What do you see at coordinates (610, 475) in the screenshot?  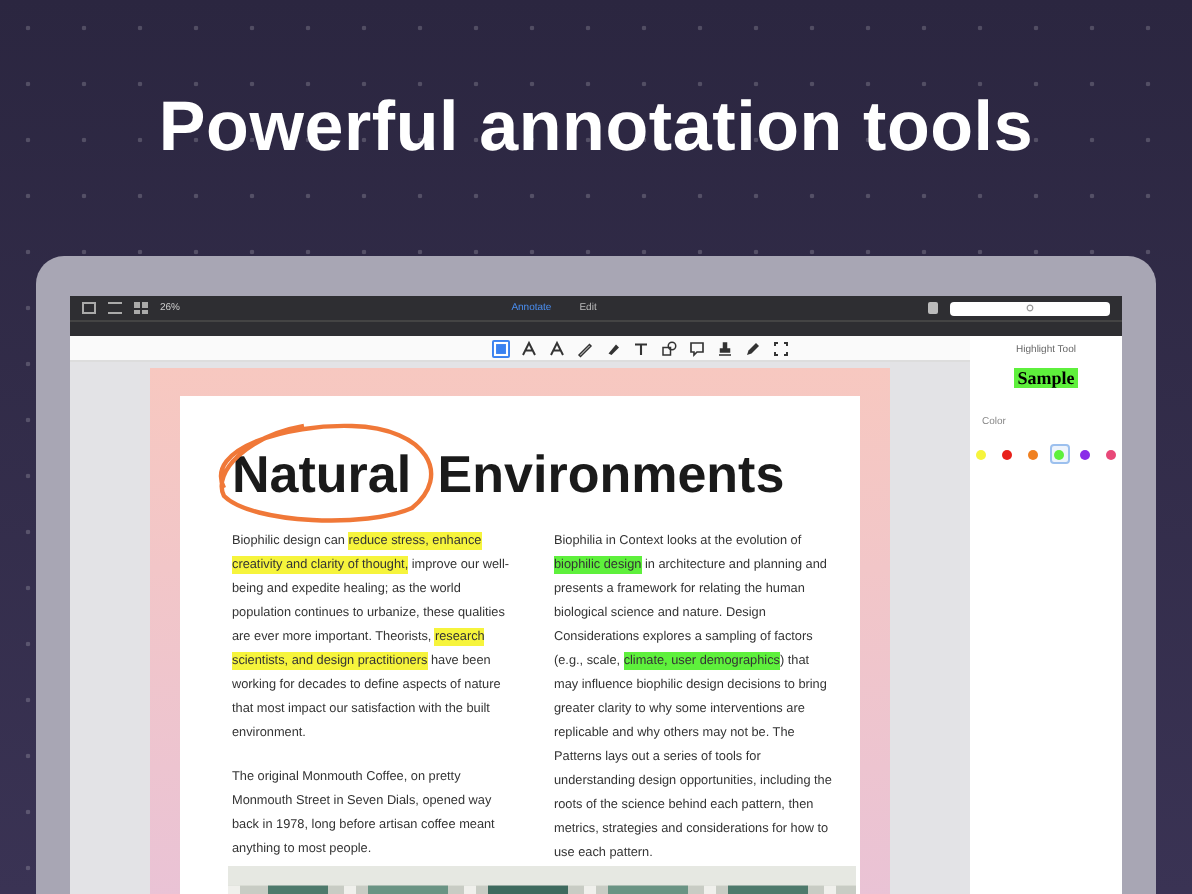 I see `document-title: Environments` at bounding box center [610, 475].